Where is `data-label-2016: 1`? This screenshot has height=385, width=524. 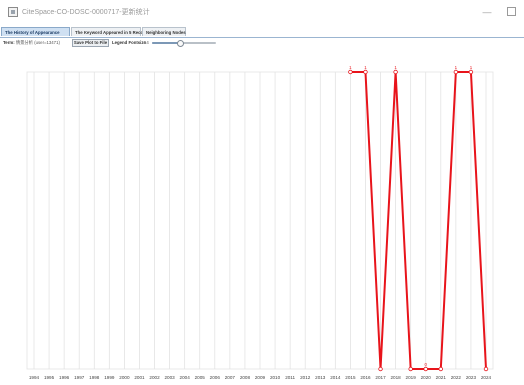 data-label-2016: 1 is located at coordinates (365, 67).